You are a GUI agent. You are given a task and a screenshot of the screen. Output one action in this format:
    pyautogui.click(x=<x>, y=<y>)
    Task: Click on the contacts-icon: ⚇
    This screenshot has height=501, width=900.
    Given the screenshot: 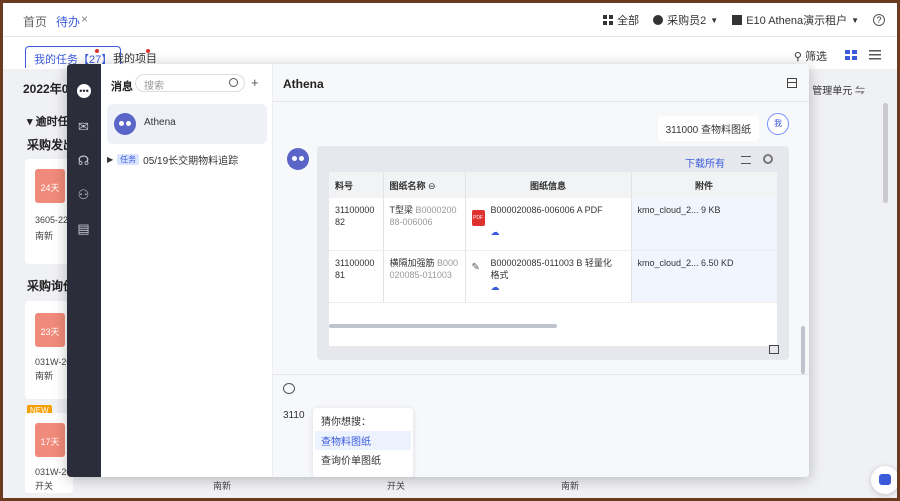 What is the action you would take?
    pyautogui.click(x=83, y=194)
    